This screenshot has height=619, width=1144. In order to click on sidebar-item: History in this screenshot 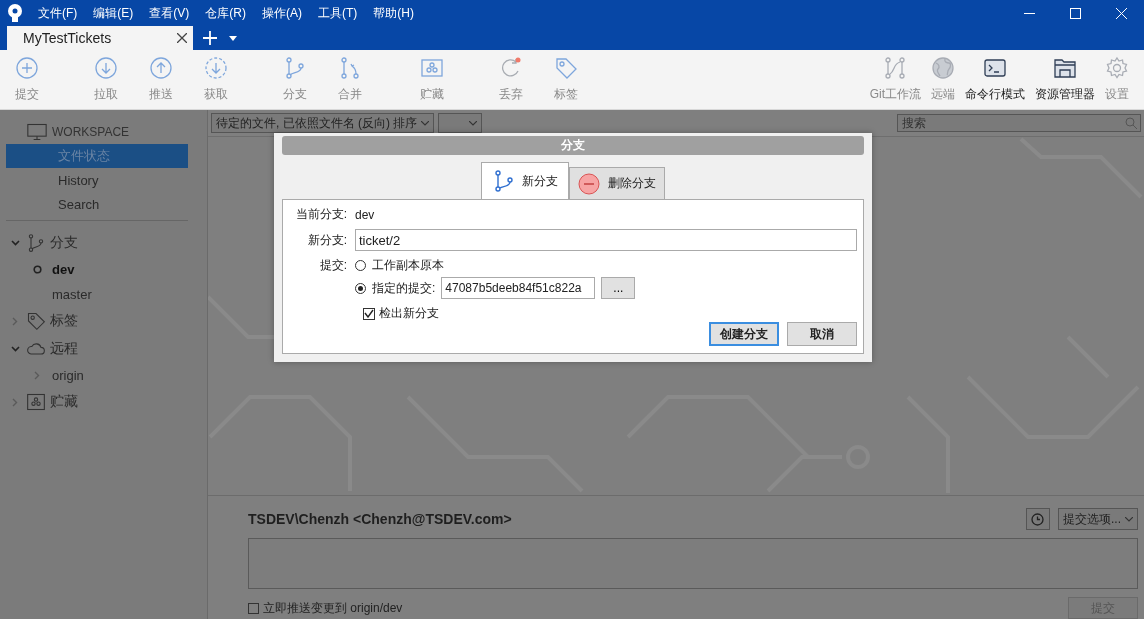, I will do `click(97, 180)`.